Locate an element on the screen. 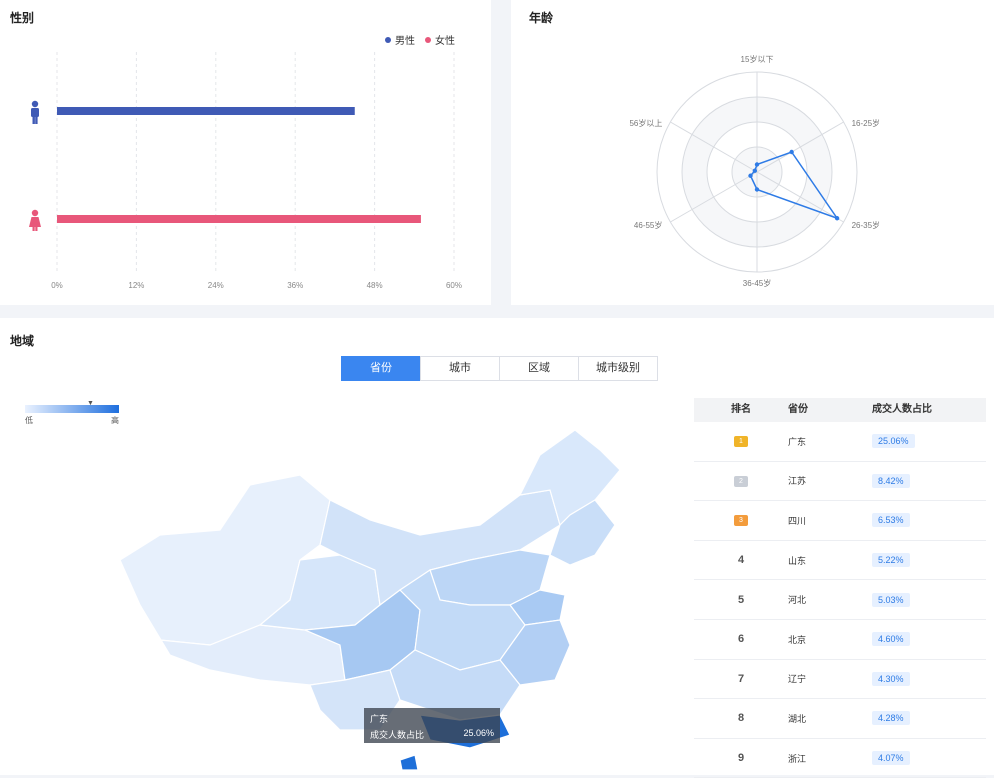  tab-area: 区域 is located at coordinates (539, 368).